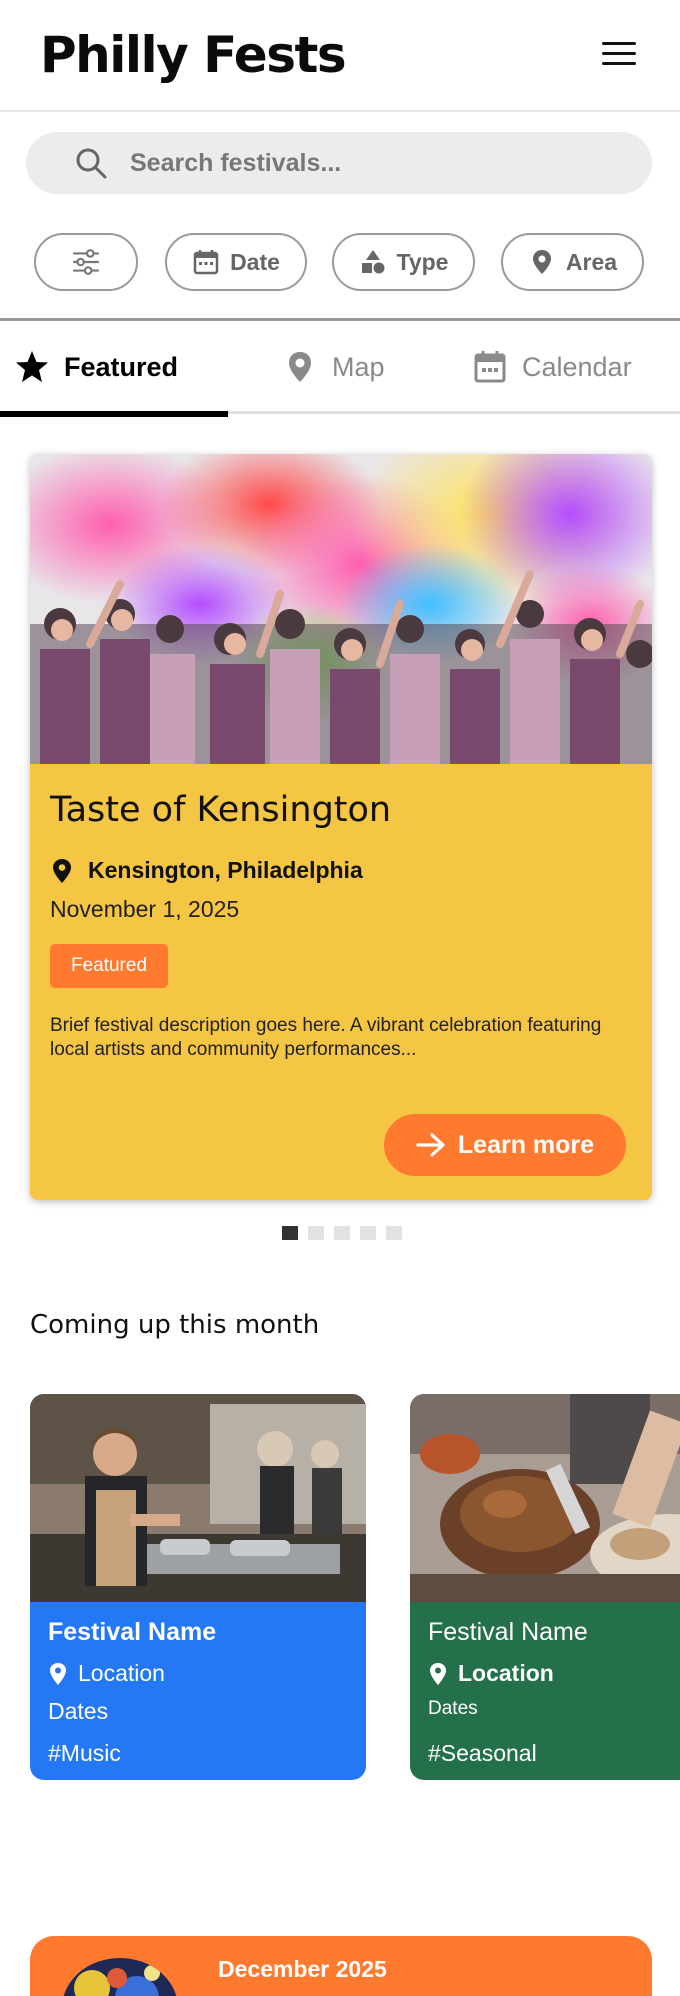 The height and width of the screenshot is (1996, 680). Describe the element at coordinates (372, 262) in the screenshot. I see `shapes-icon` at that location.